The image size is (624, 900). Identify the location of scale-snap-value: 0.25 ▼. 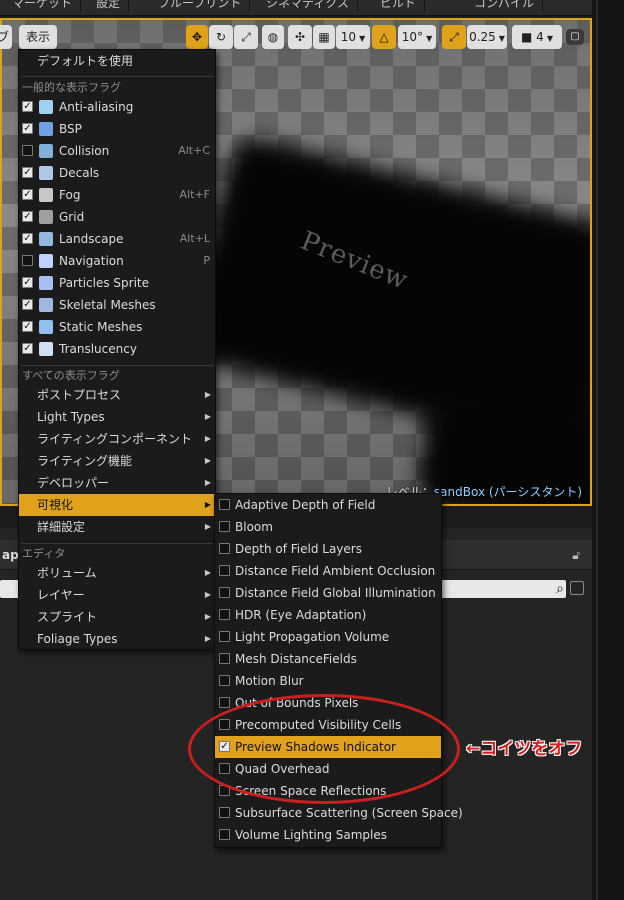
(487, 37).